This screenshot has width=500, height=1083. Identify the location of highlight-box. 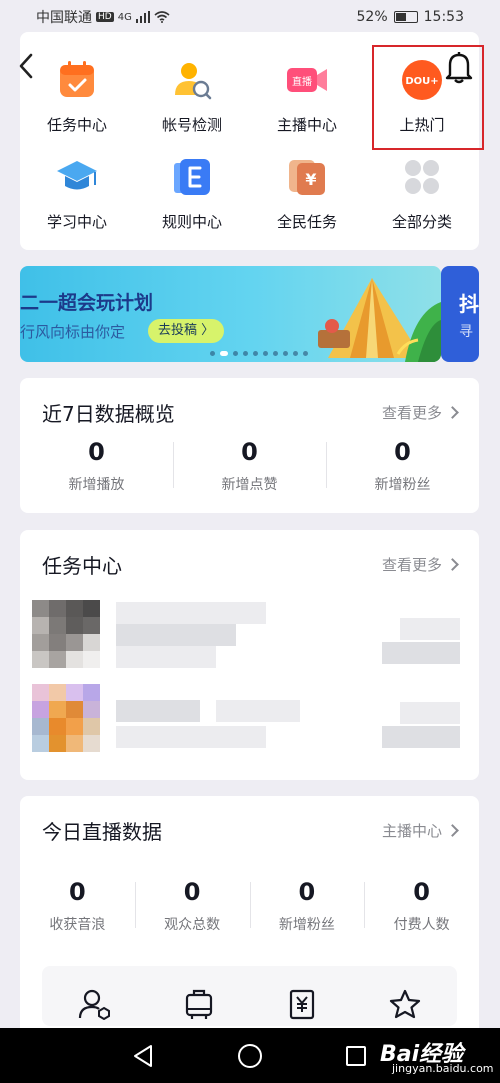
(428, 97).